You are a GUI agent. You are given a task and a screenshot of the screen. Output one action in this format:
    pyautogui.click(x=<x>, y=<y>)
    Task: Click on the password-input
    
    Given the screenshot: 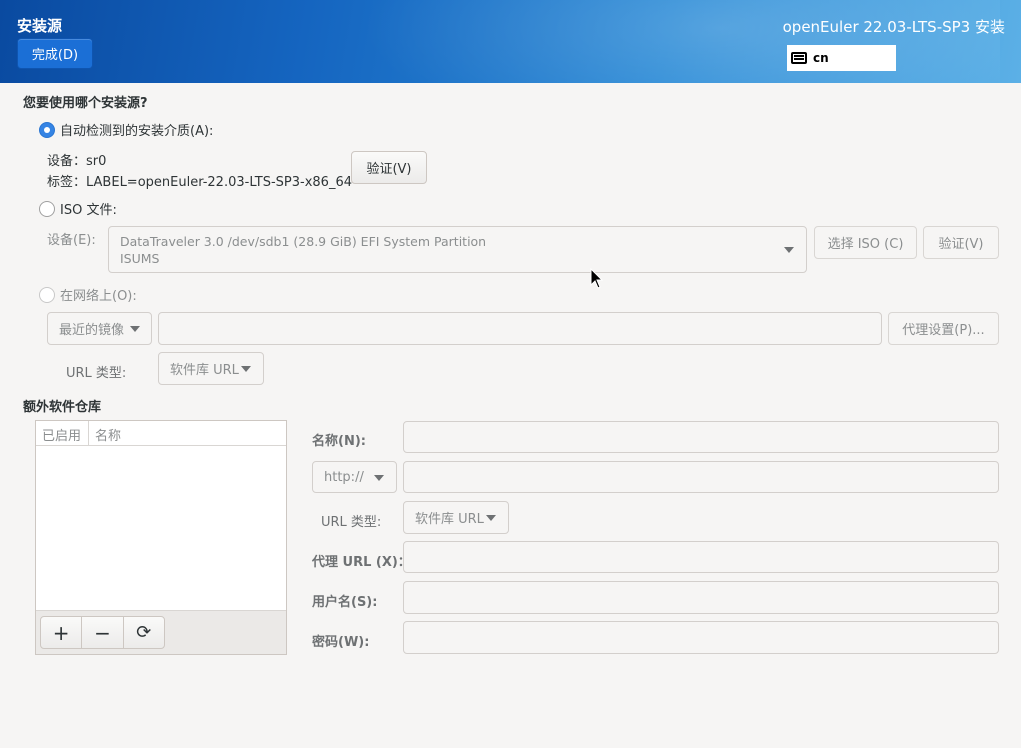 What is the action you would take?
    pyautogui.click(x=701, y=637)
    